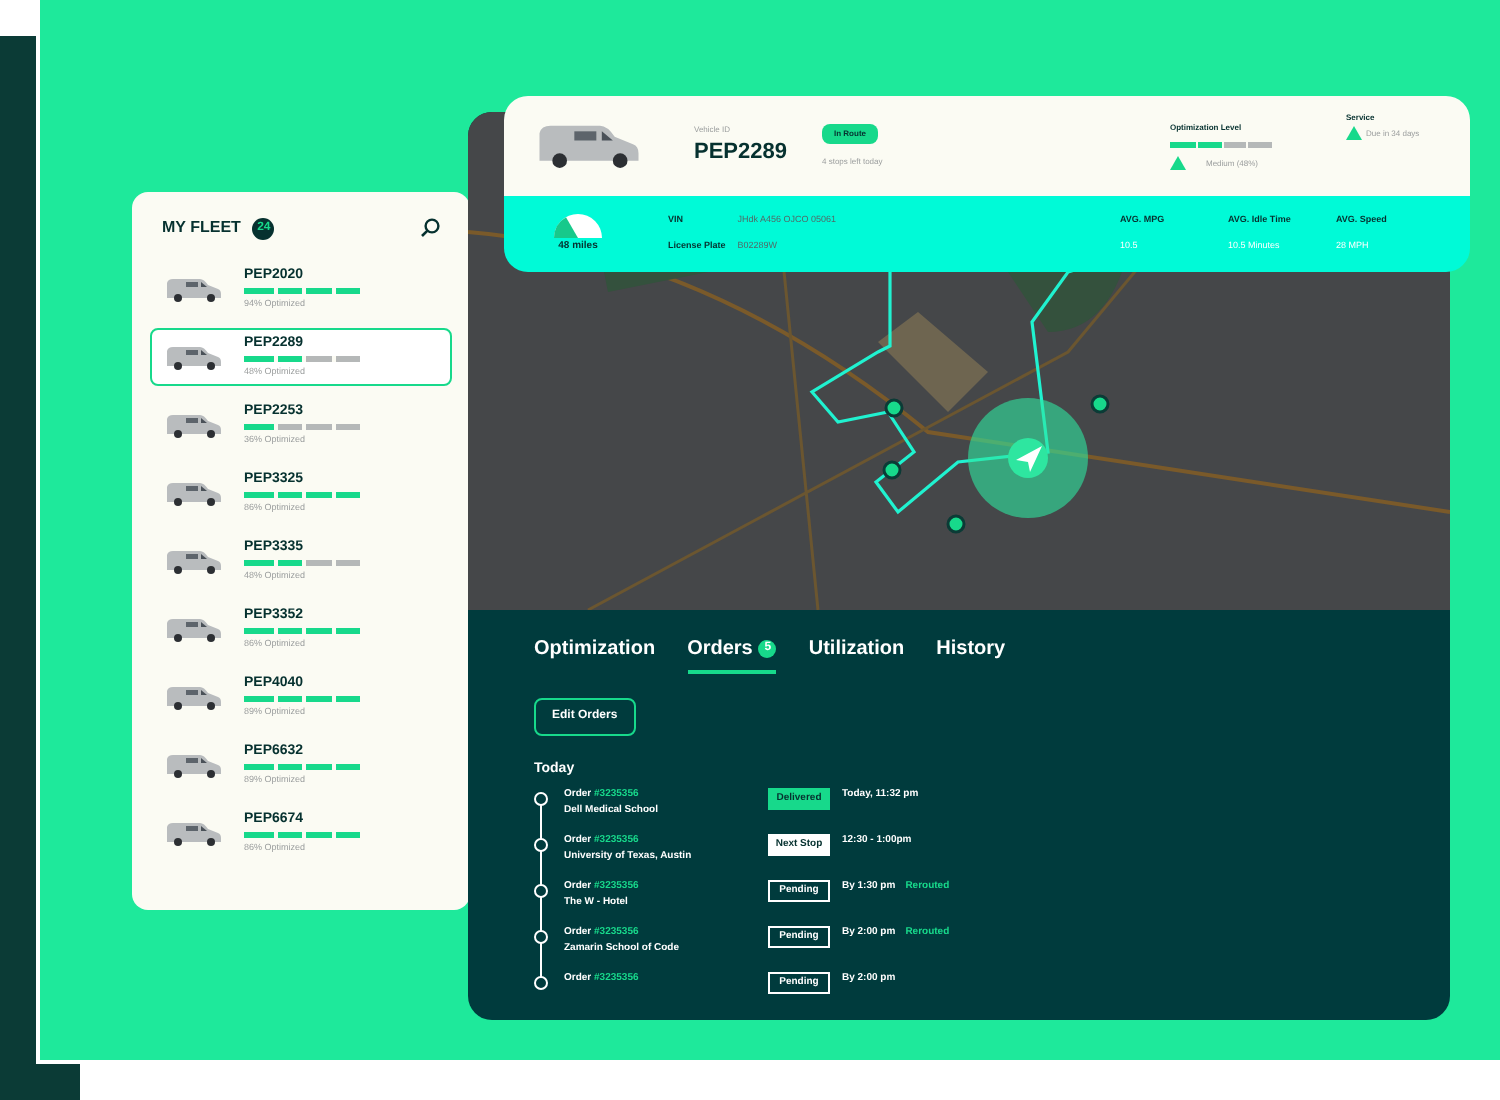 Image resolution: width=1500 pixels, height=1100 pixels. What do you see at coordinates (430, 228) in the screenshot?
I see `search-icon` at bounding box center [430, 228].